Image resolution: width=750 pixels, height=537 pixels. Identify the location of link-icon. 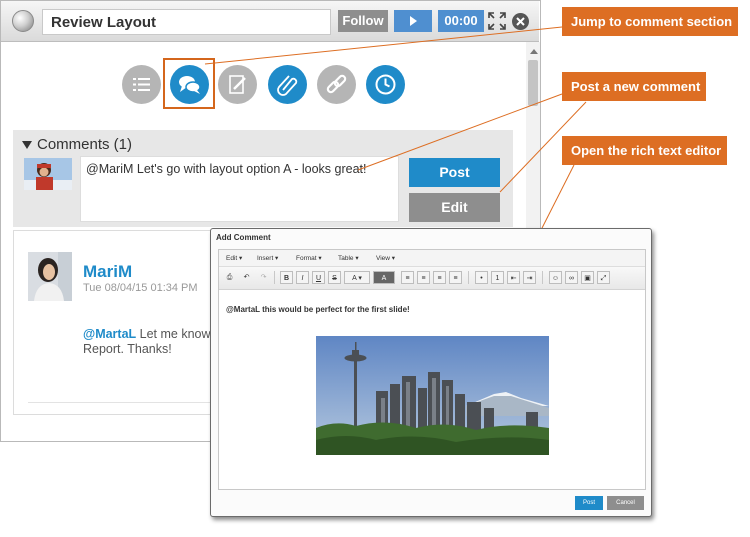
(336, 84).